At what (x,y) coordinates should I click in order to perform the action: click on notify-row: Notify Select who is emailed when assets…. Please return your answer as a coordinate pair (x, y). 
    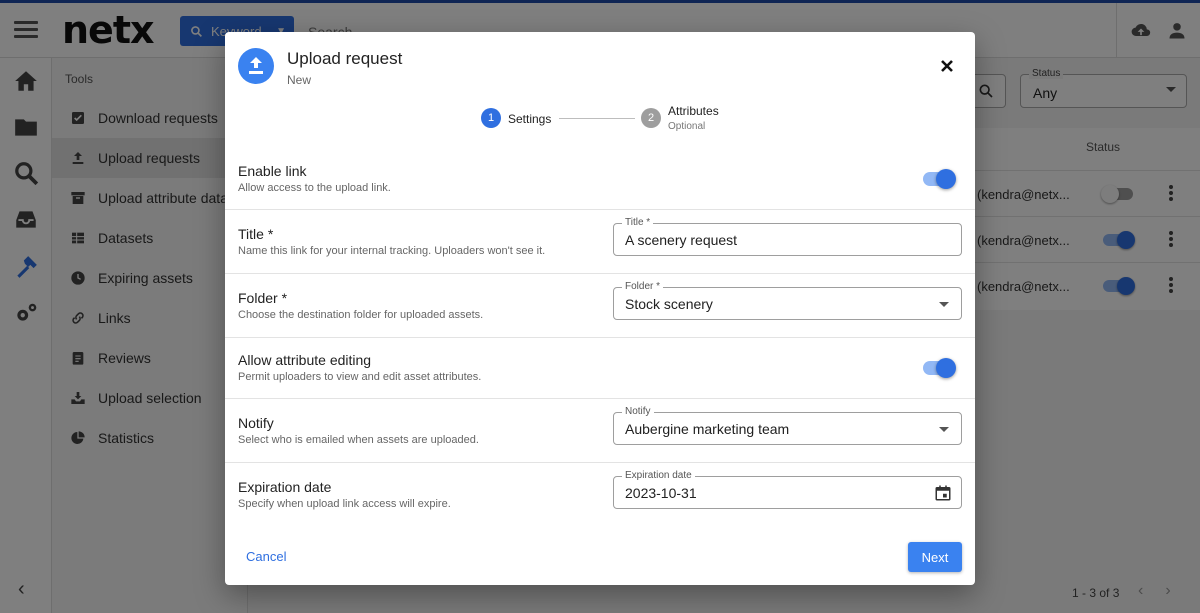
    Looking at the image, I should click on (600, 431).